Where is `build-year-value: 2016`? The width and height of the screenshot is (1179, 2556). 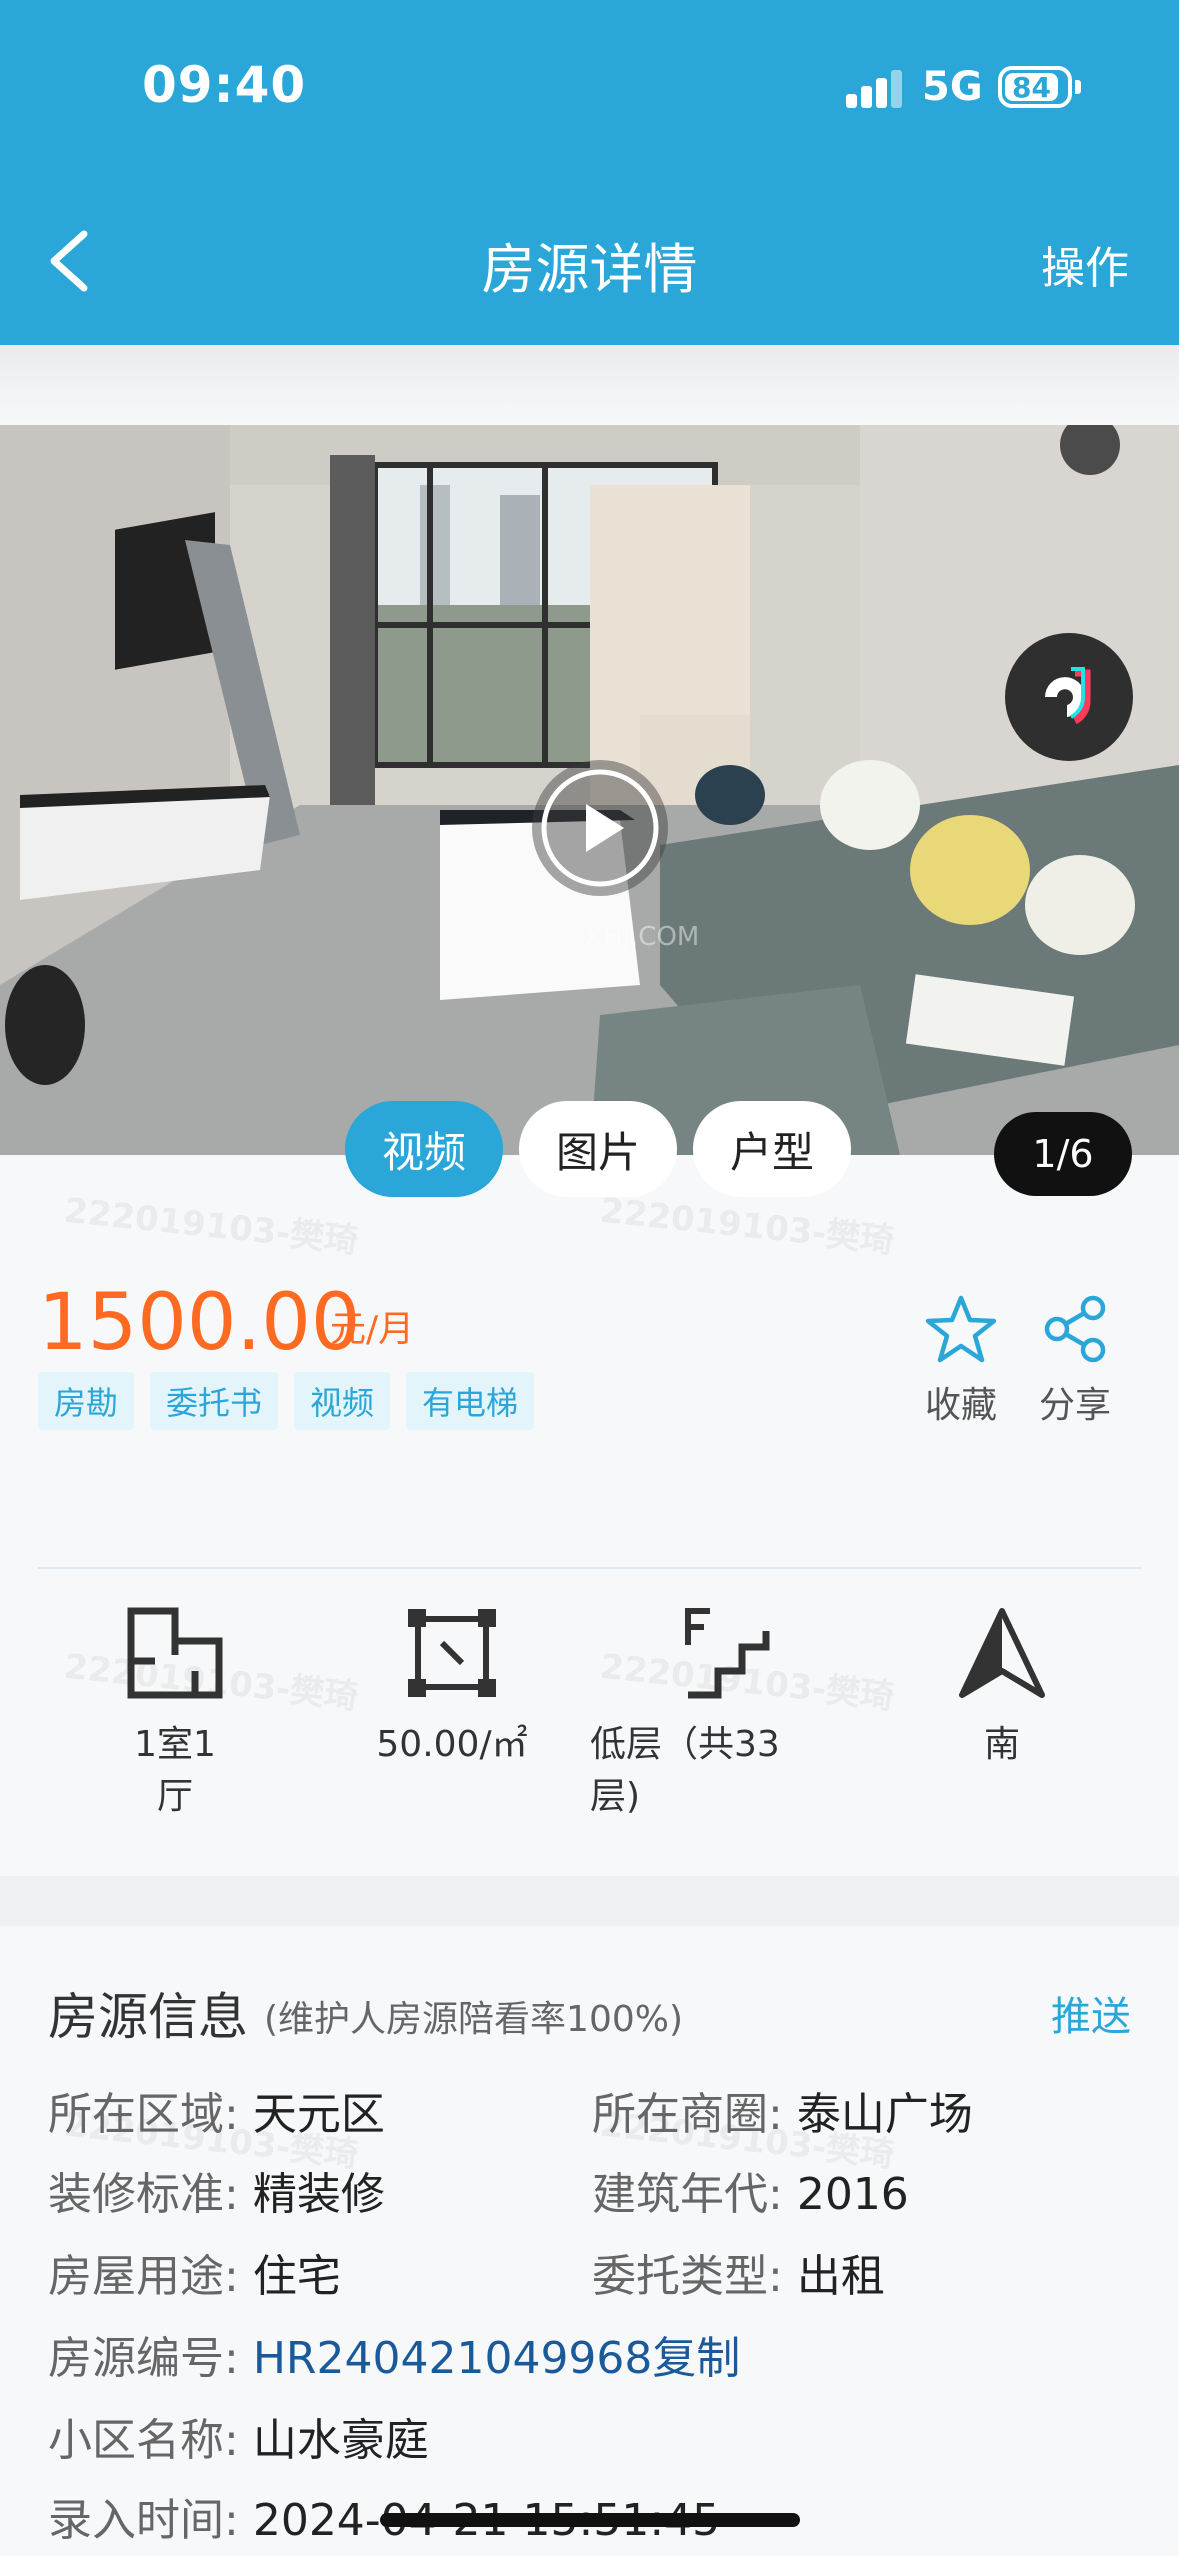 build-year-value: 2016 is located at coordinates (852, 2194).